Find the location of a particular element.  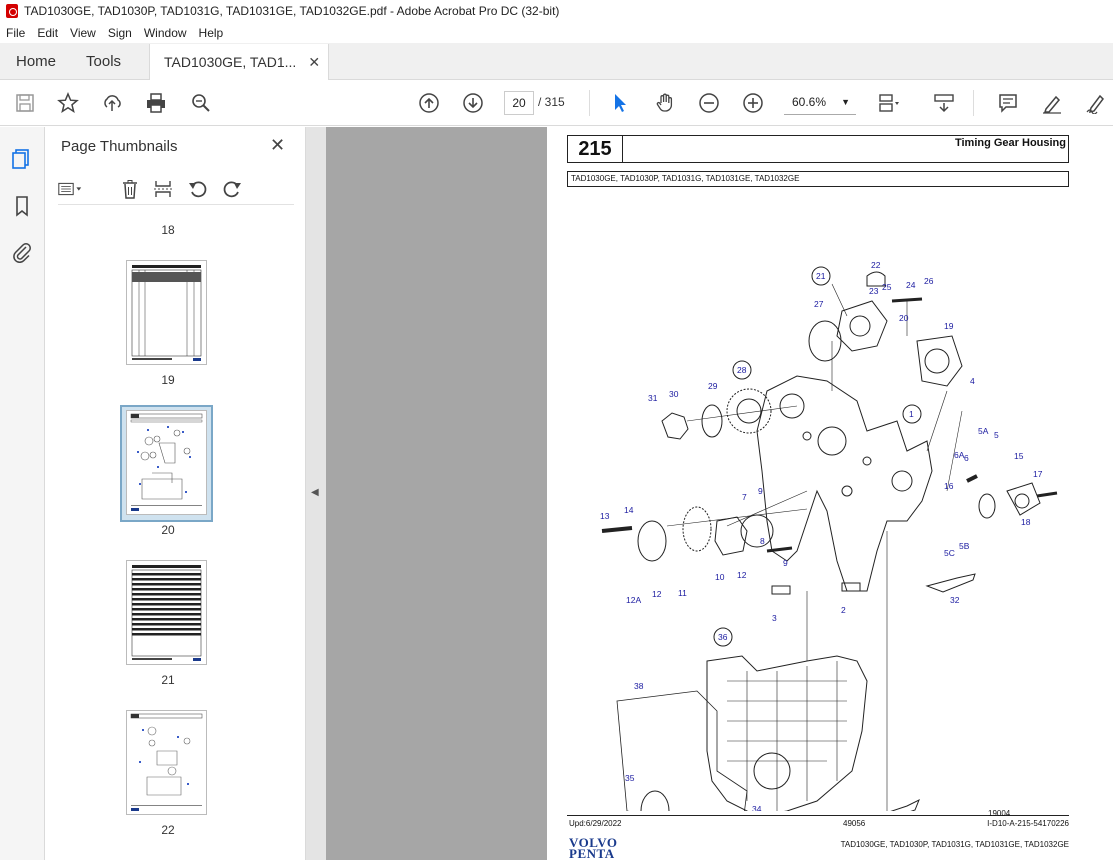

footer-updated-date: Upd:6/29/2022 is located at coordinates (595, 823).